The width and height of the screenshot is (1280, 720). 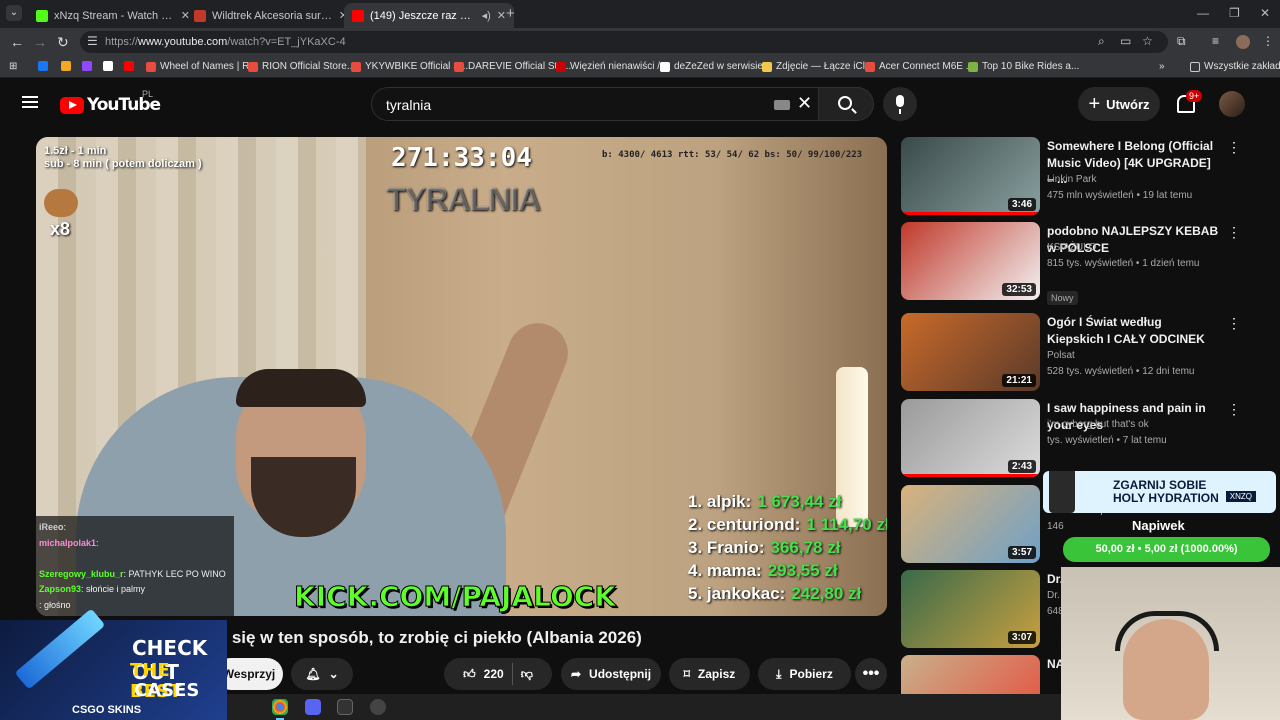 I want to click on bookmark-facebook, so click(x=43, y=66).